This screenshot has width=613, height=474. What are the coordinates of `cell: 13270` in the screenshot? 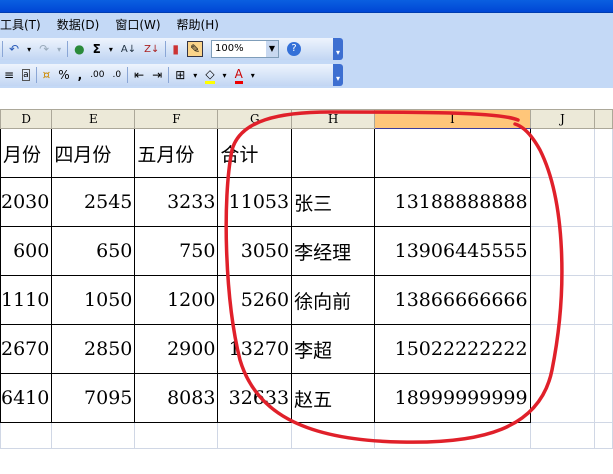 It's located at (255, 349).